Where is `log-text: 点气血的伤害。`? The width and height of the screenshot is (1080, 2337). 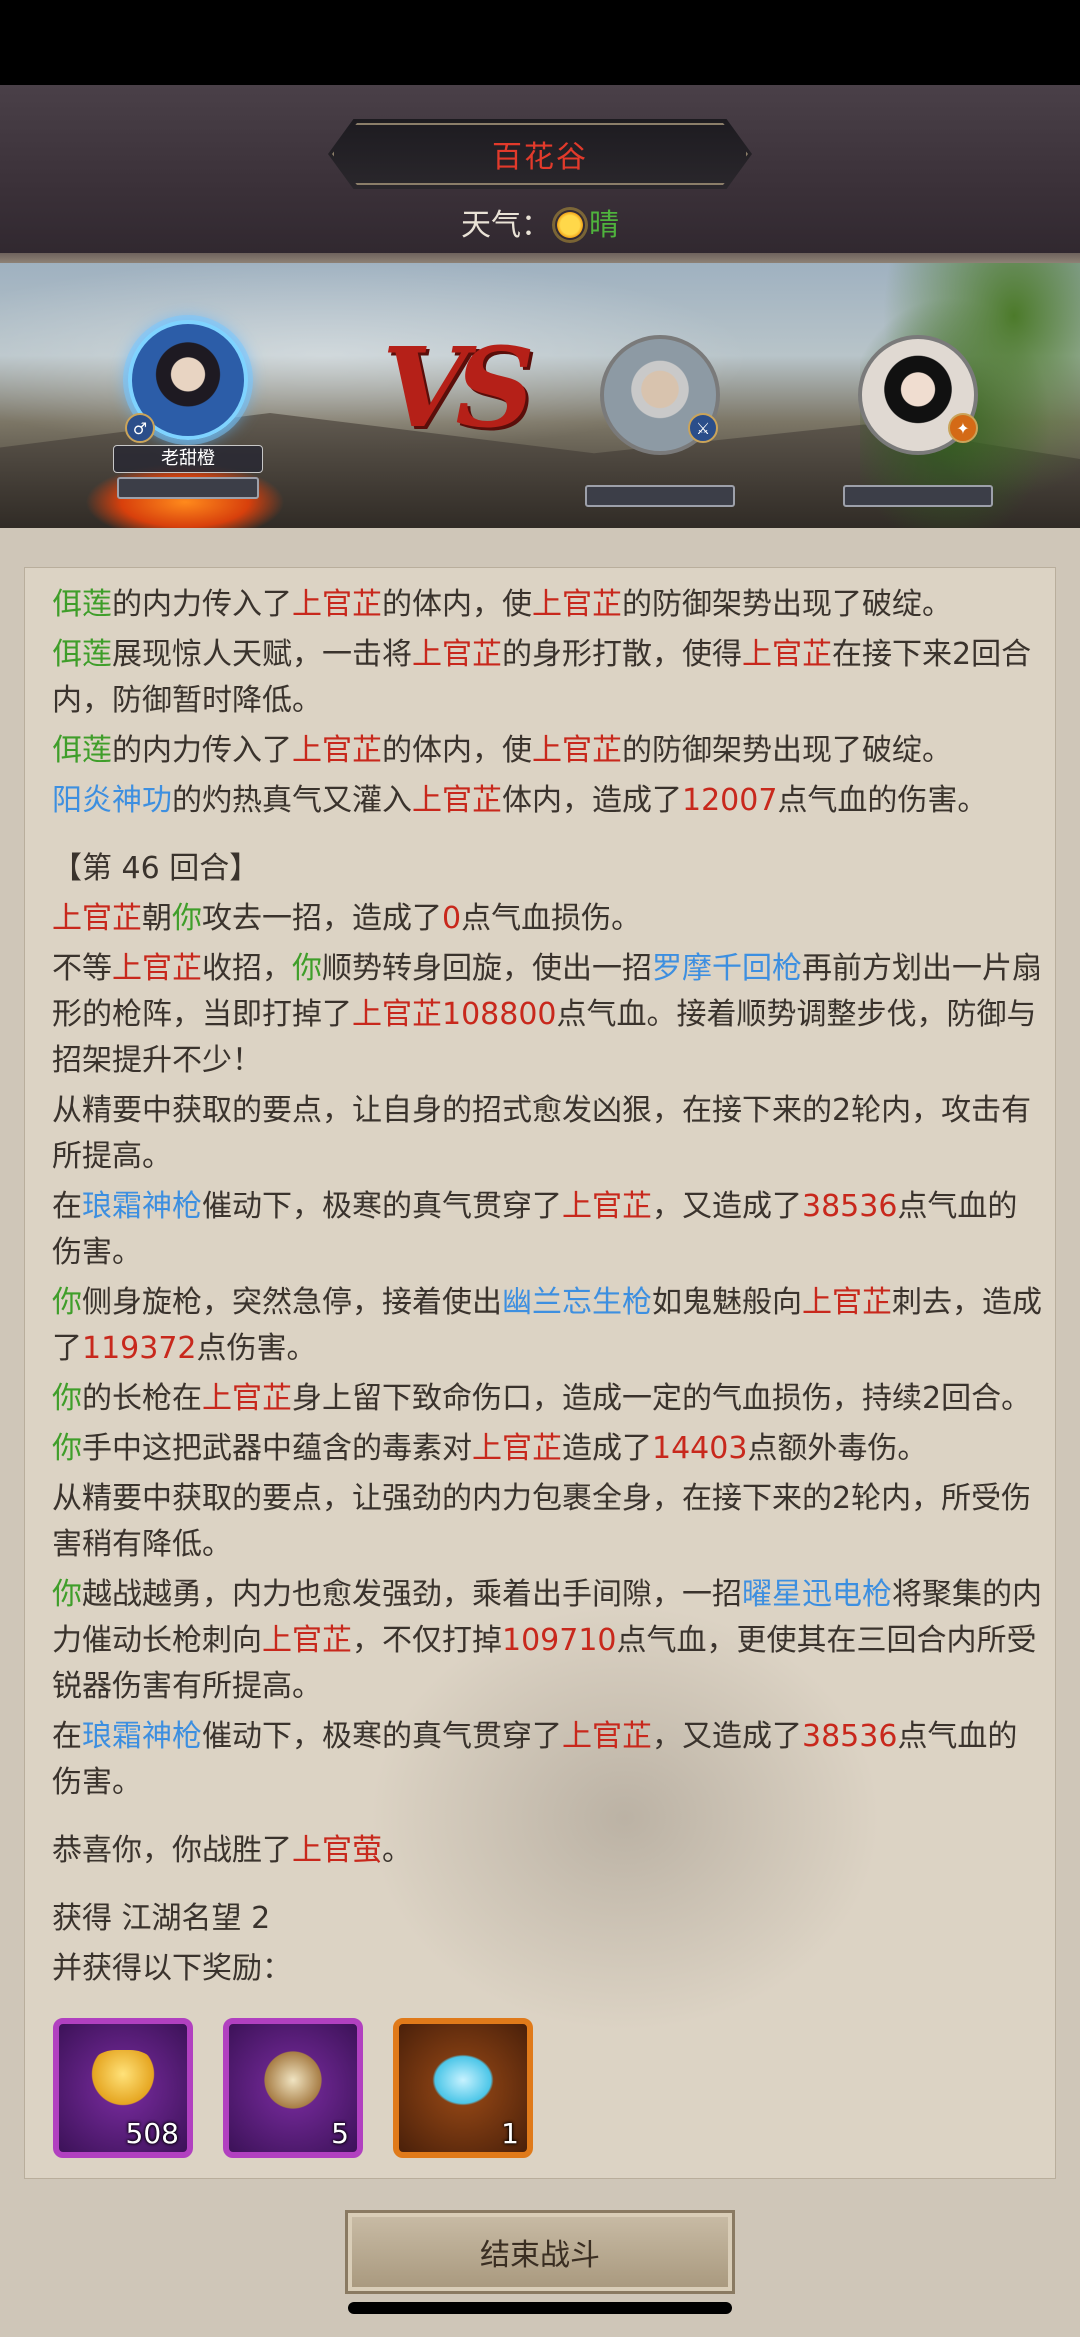
log-text: 点气血的伤害。 is located at coordinates (882, 800).